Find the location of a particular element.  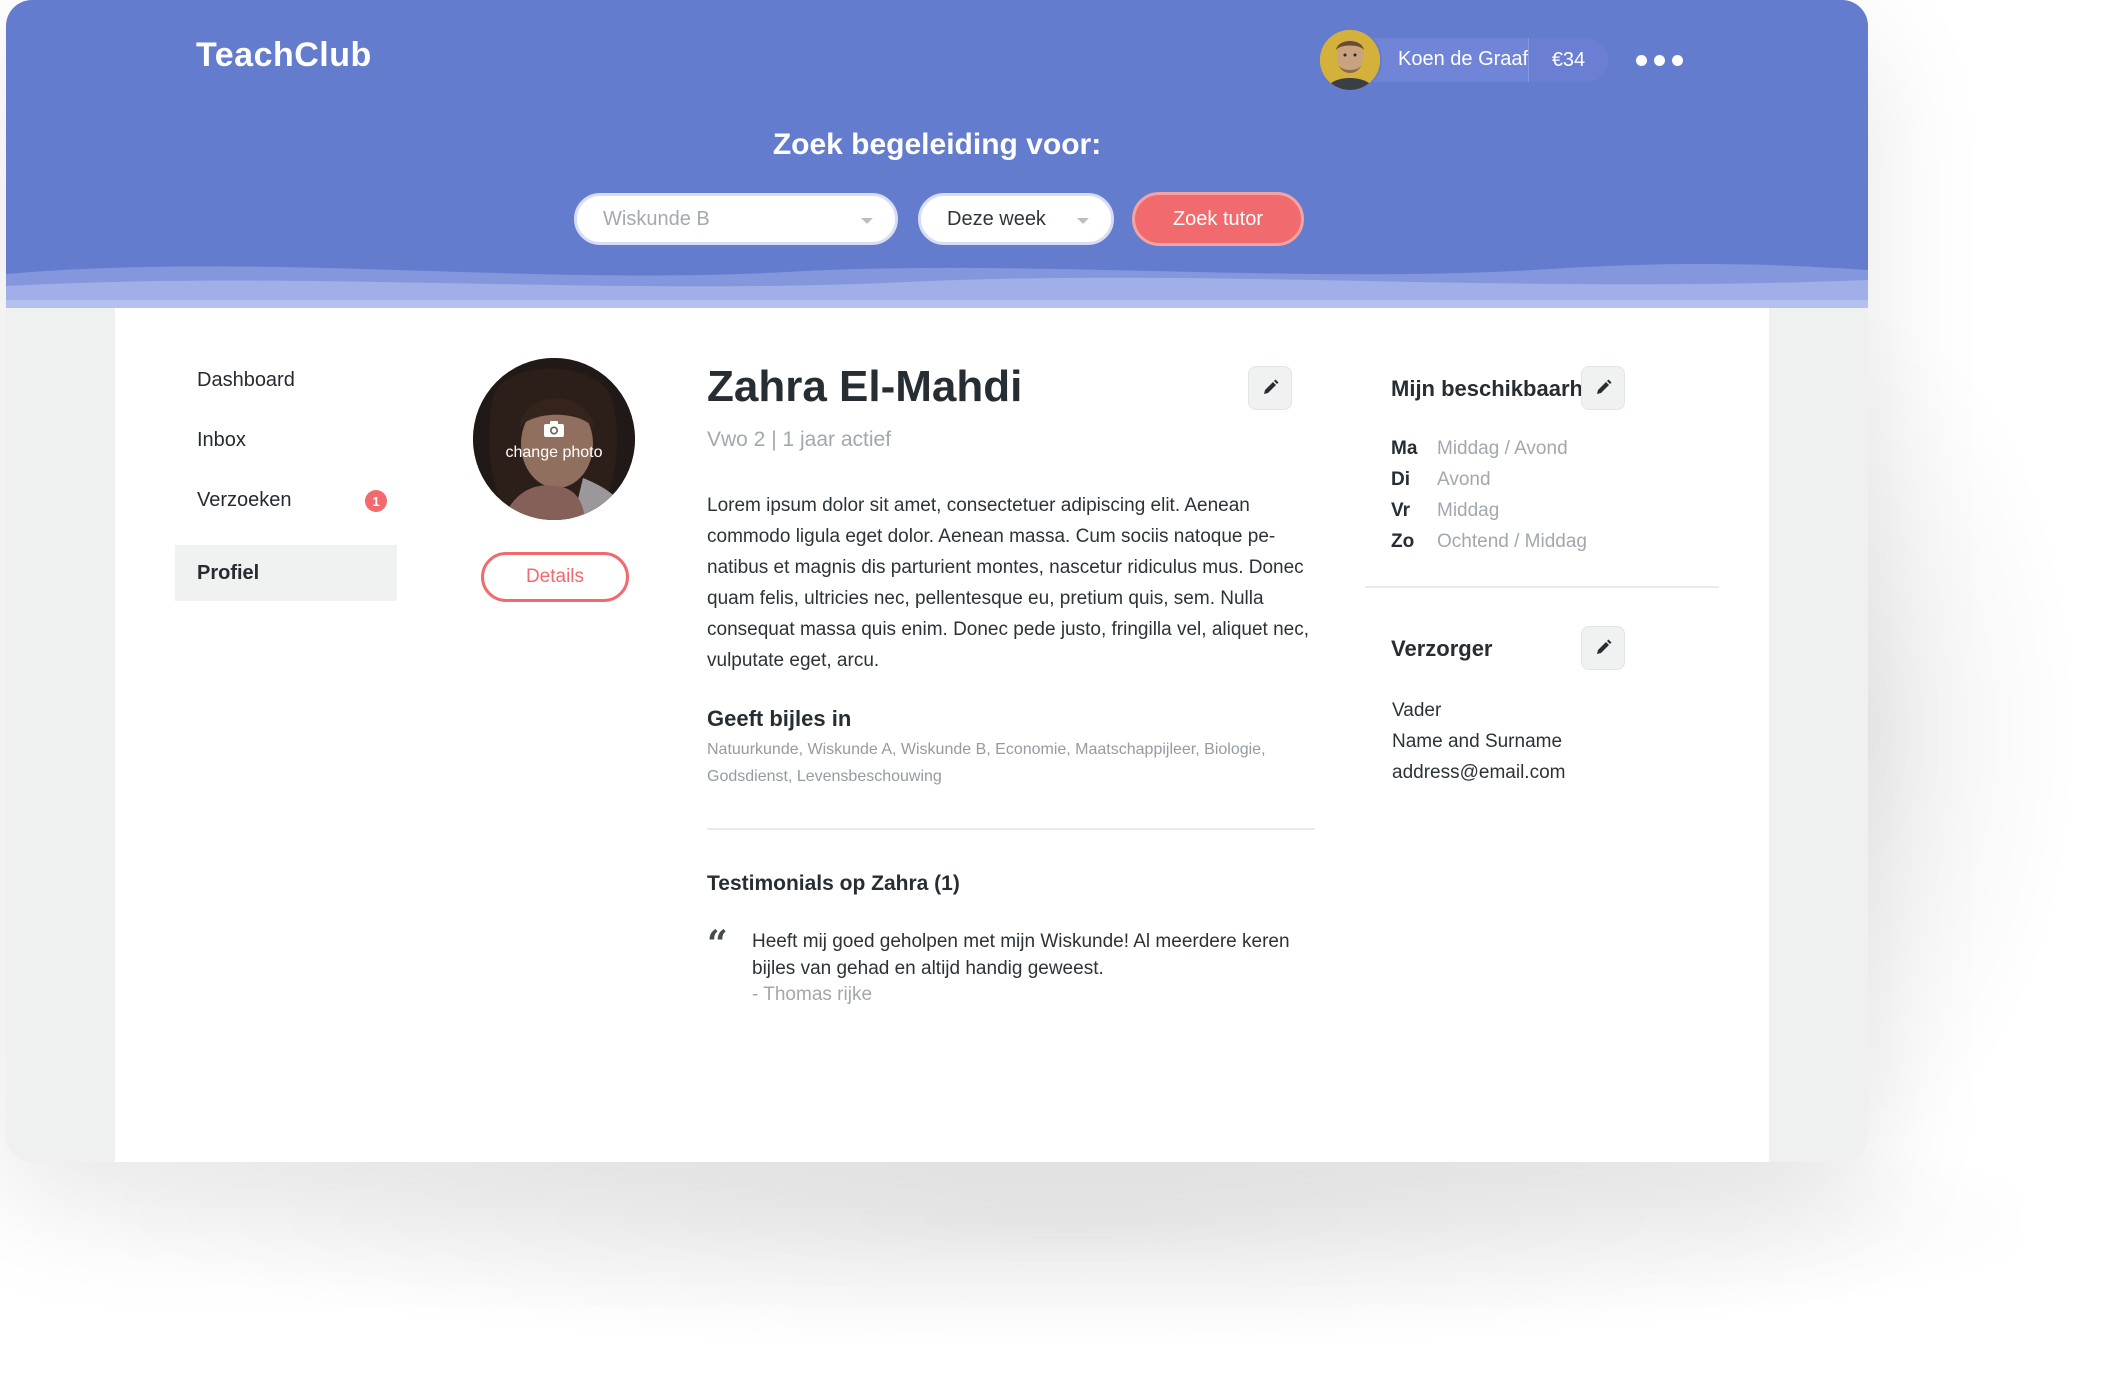

edit-profile-button is located at coordinates (1270, 388).